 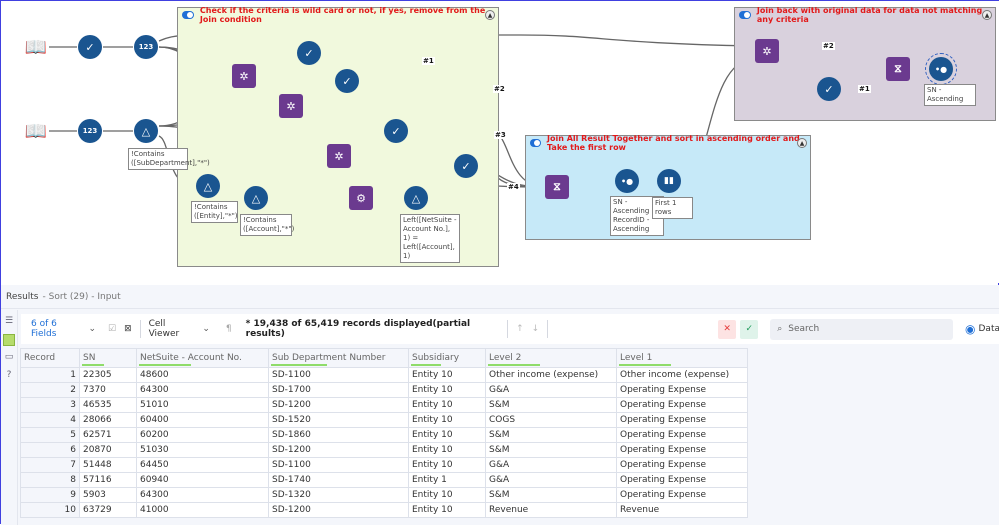 What do you see at coordinates (203, 390) in the screenshot?
I see `table-cell: 64300` at bounding box center [203, 390].